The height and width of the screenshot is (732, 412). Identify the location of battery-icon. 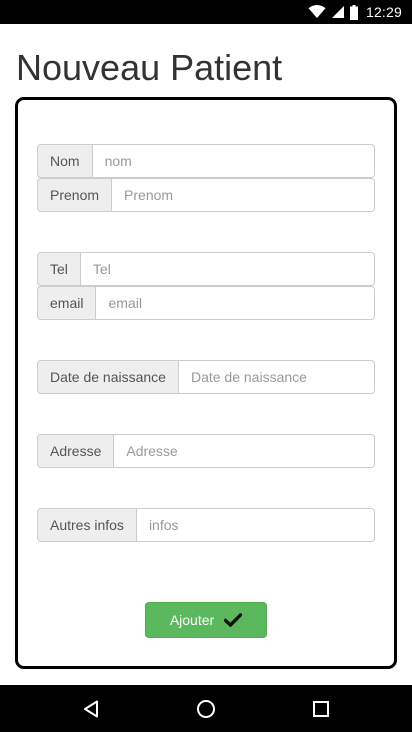
(353, 12).